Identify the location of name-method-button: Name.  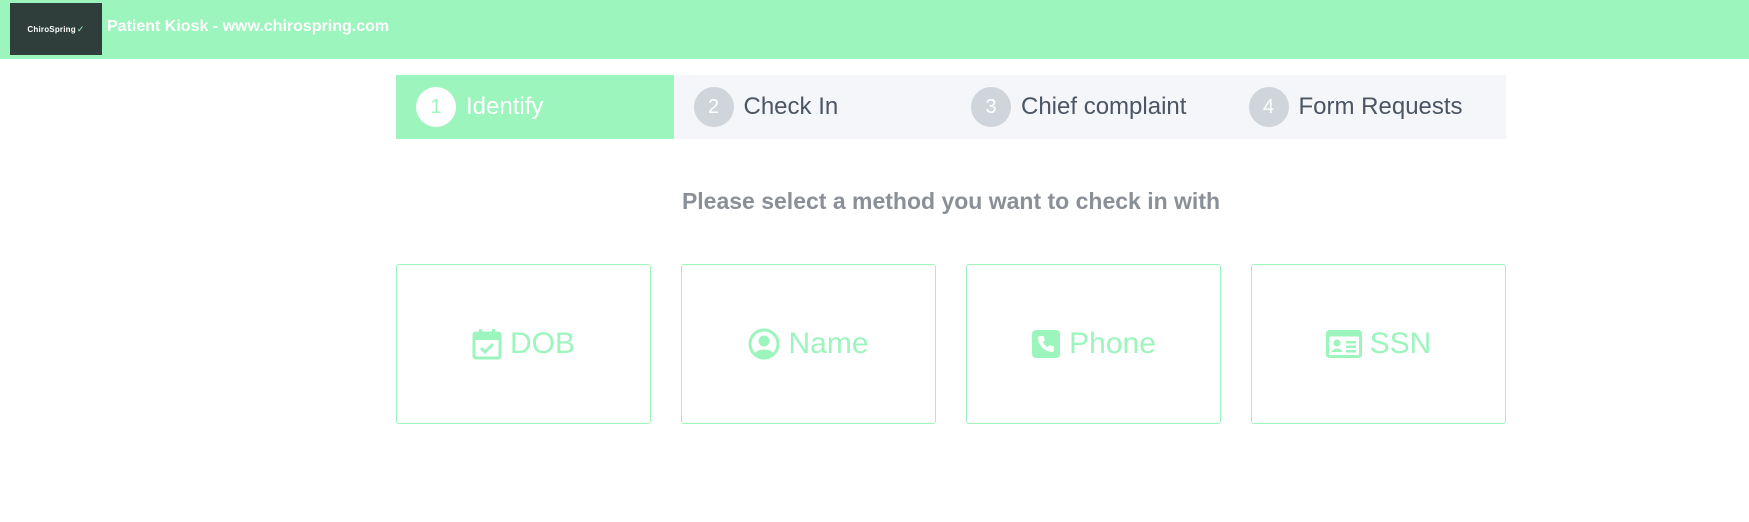
(808, 344).